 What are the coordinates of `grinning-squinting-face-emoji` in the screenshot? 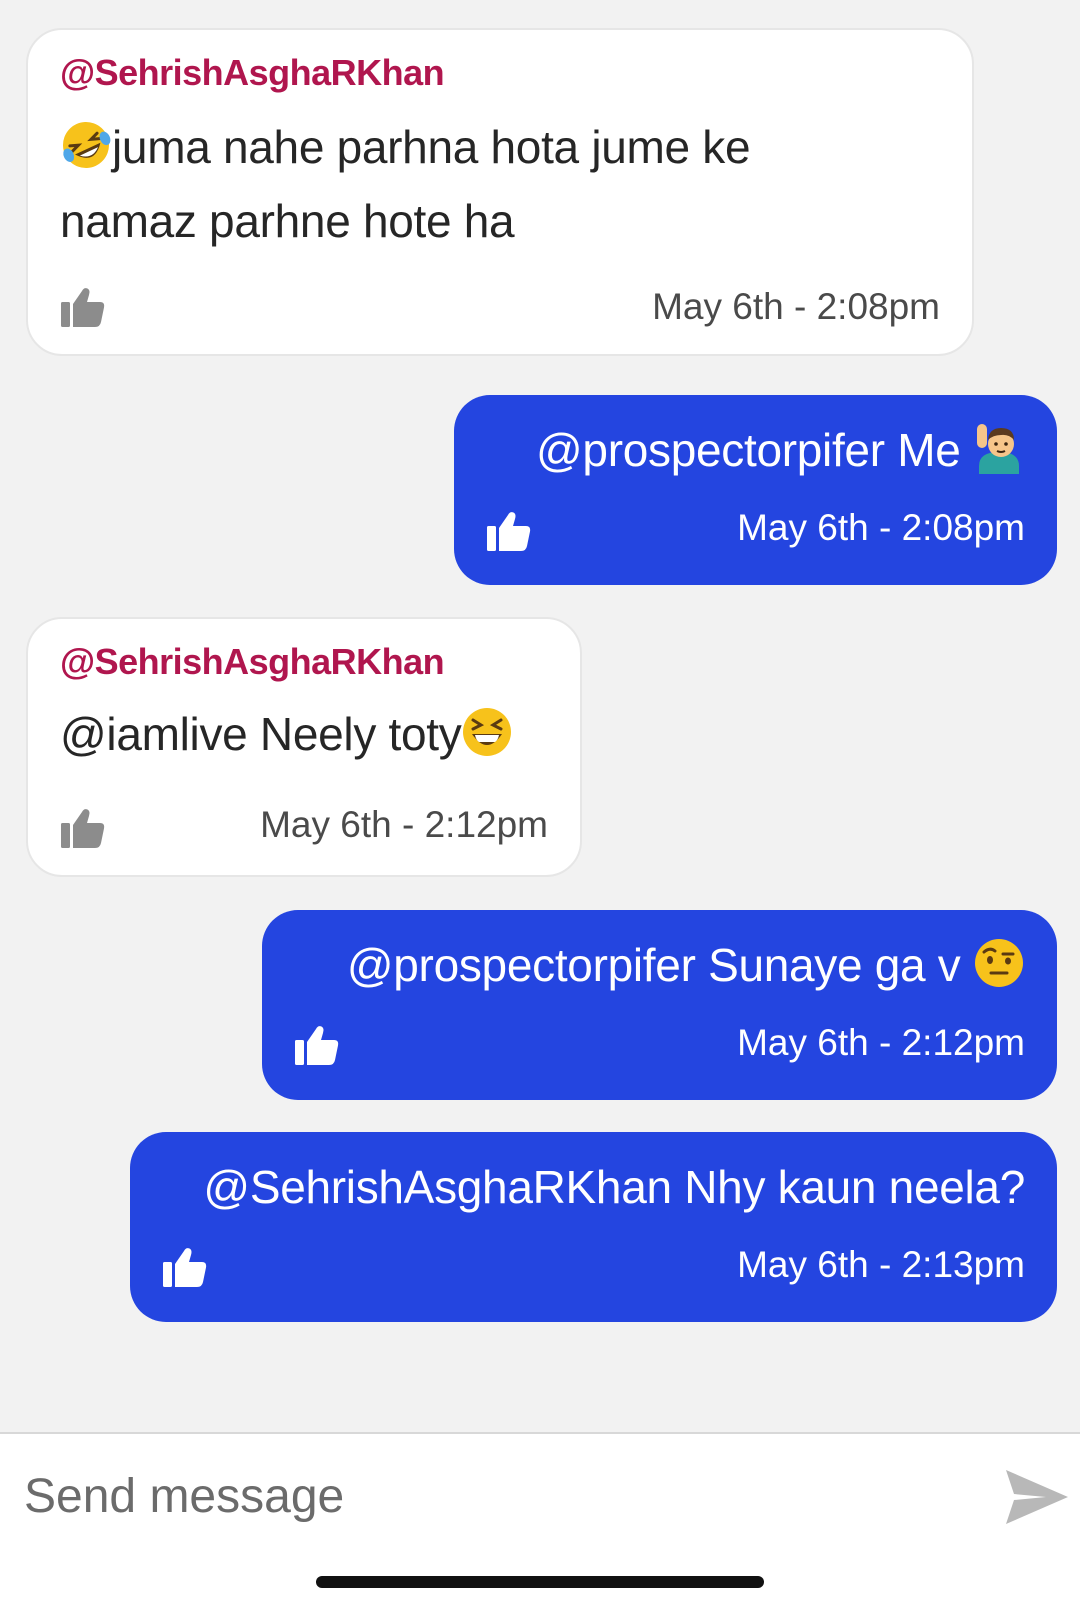 It's located at (487, 732).